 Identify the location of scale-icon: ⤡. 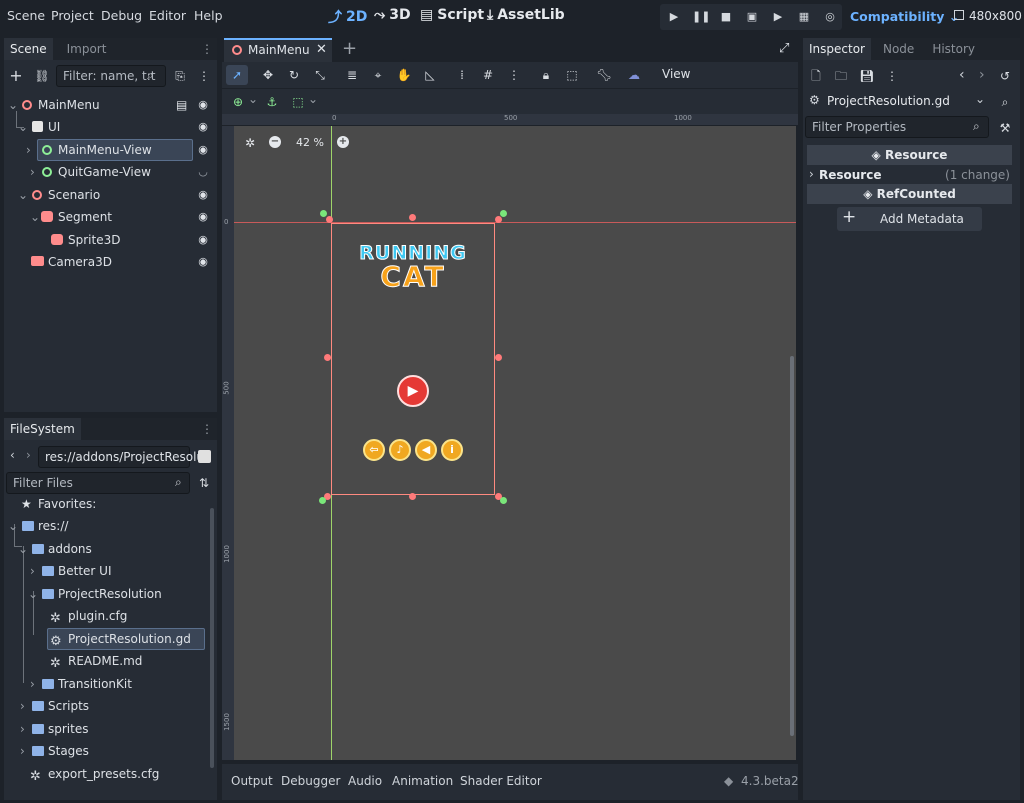
(320, 75).